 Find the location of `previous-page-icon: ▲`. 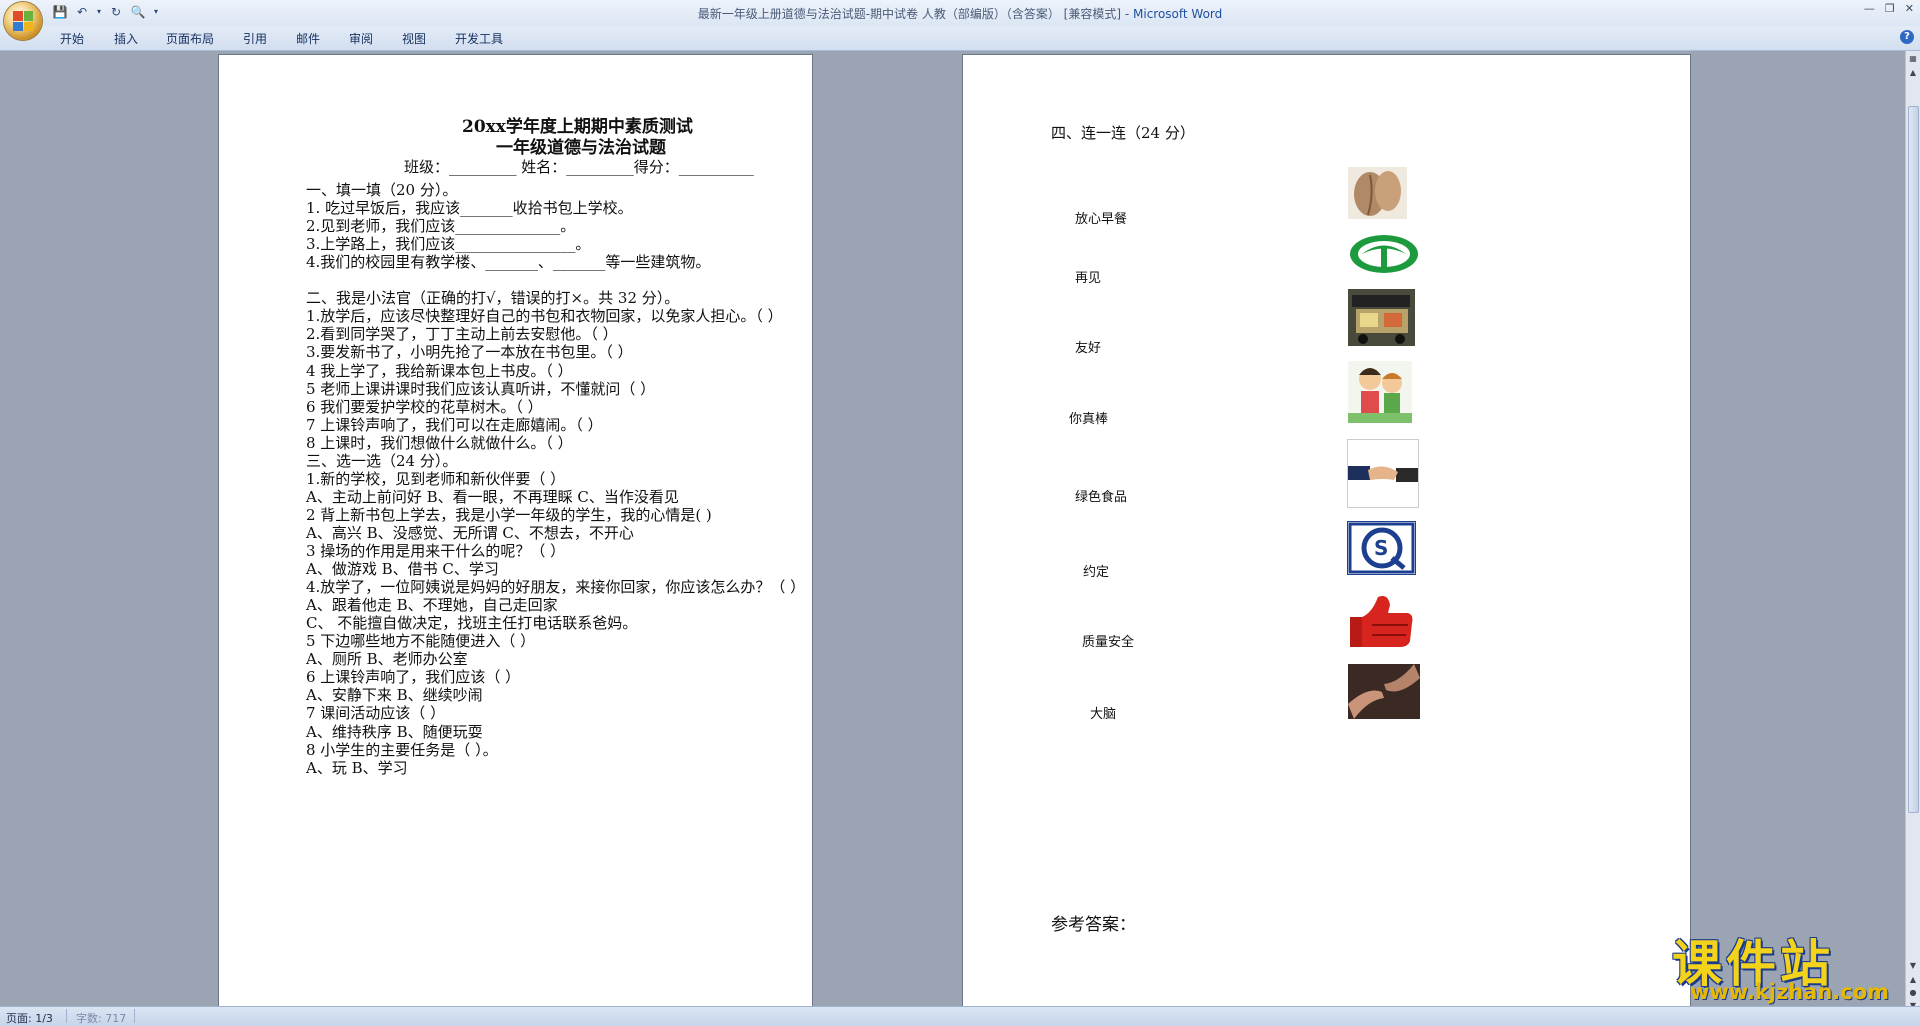

previous-page-icon: ▲ is located at coordinates (1913, 980).